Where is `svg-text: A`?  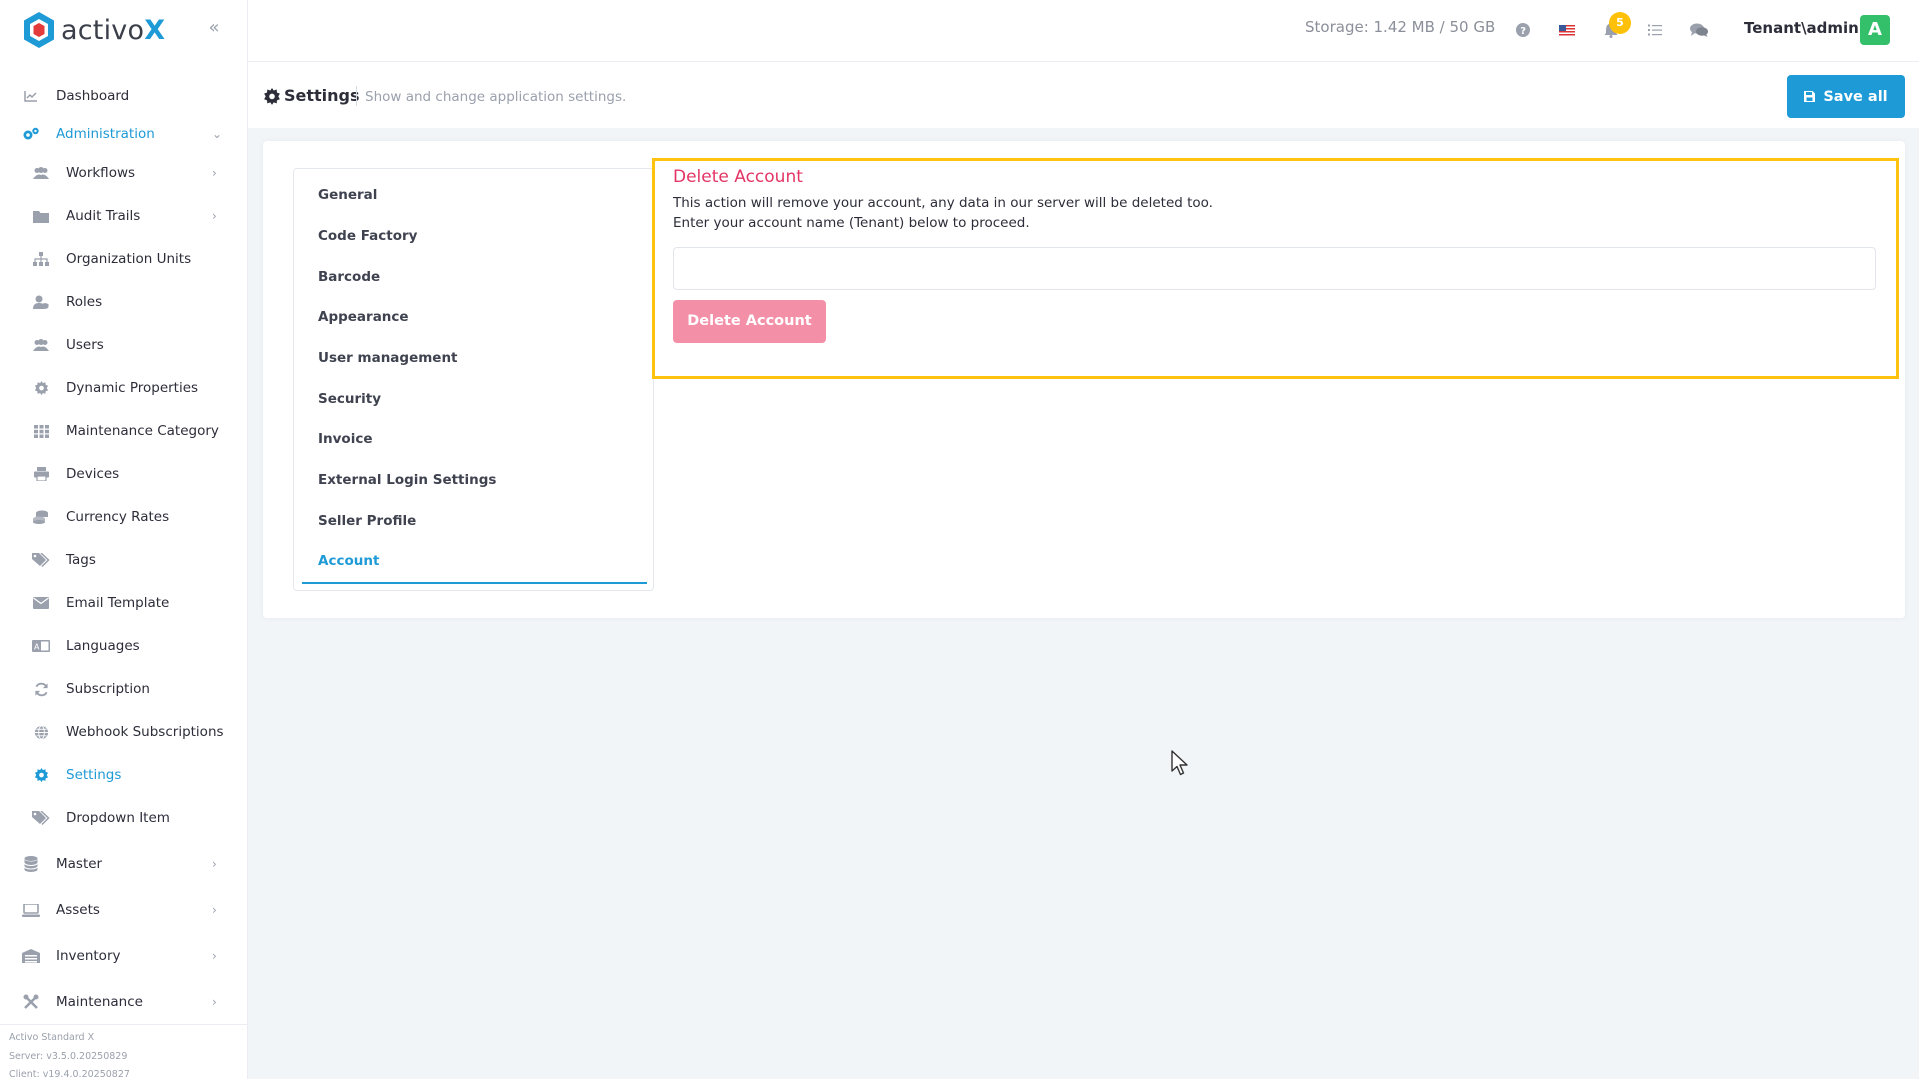 svg-text: A is located at coordinates (37, 647).